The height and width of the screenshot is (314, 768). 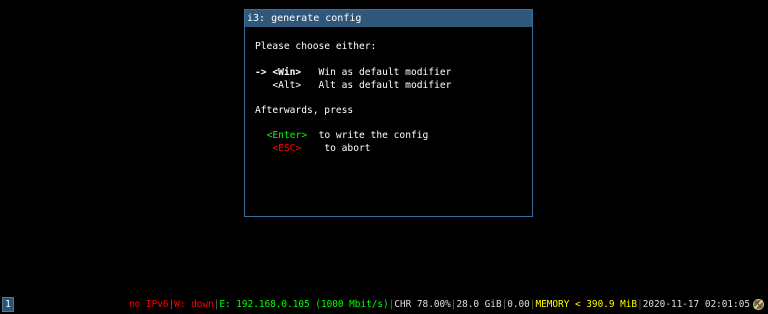 I want to click on enter-instruction: <Enter> to write the config, so click(x=342, y=136).